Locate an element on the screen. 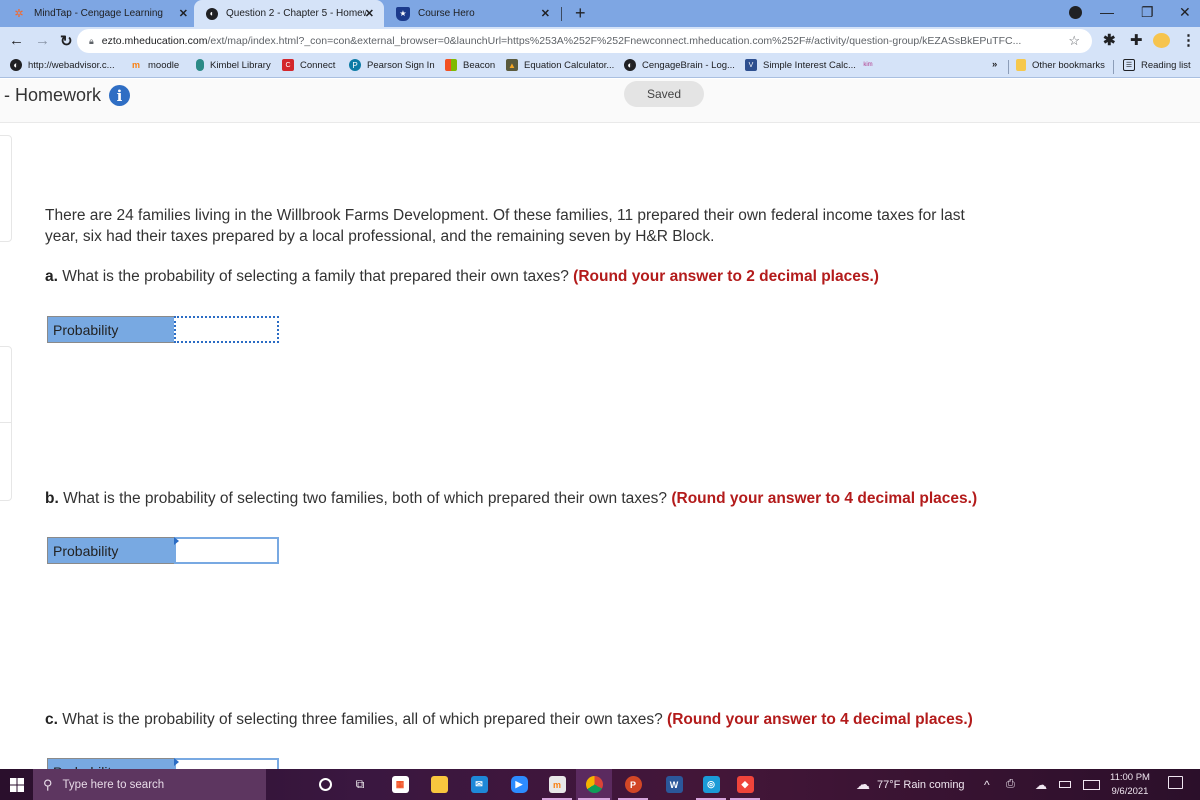  reload-icon: ↻ is located at coordinates (66, 41).